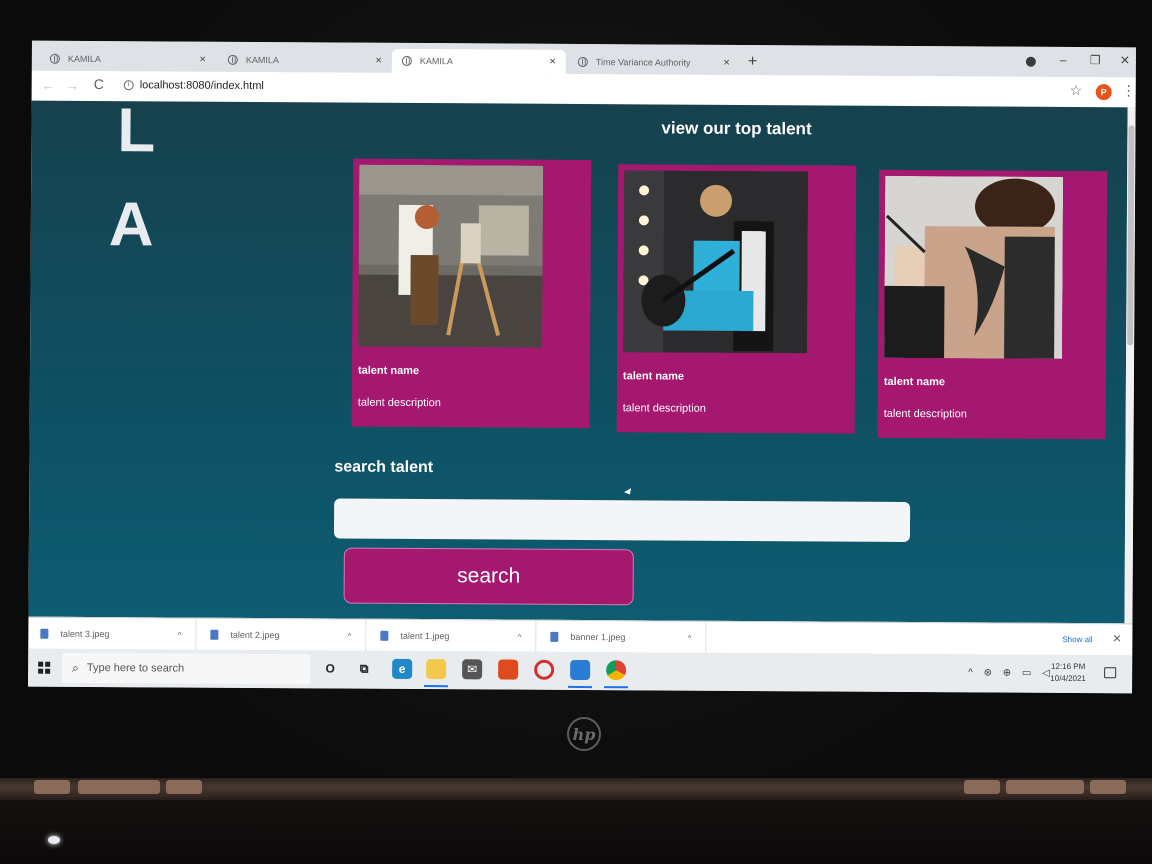 This screenshot has width=1152, height=864. I want to click on office-icon, so click(508, 669).